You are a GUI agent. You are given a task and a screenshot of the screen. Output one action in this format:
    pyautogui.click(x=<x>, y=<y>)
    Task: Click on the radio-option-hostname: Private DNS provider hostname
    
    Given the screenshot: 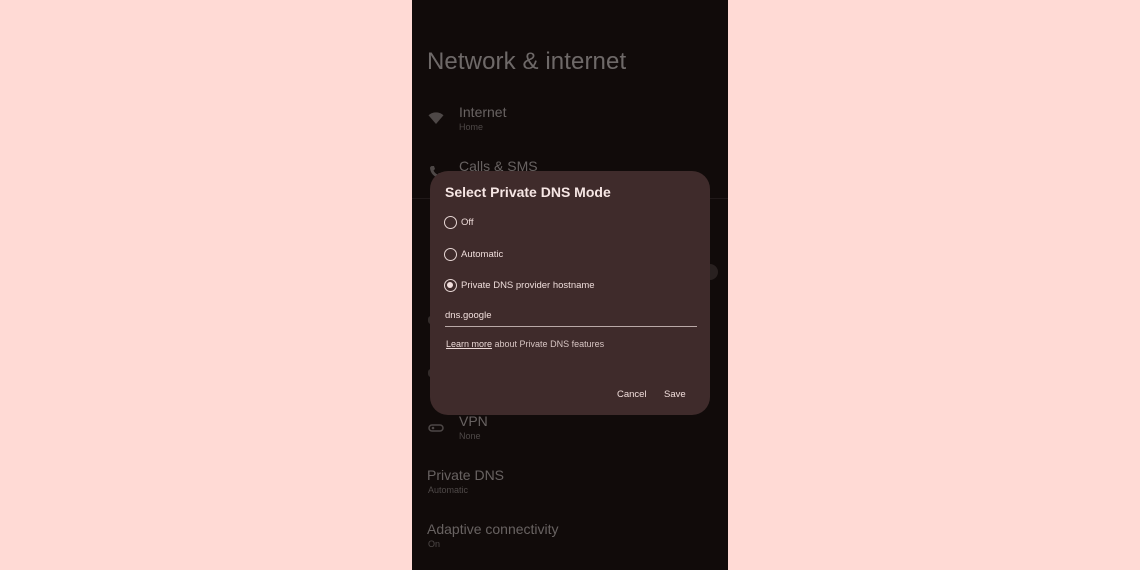 What is the action you would take?
    pyautogui.click(x=519, y=285)
    